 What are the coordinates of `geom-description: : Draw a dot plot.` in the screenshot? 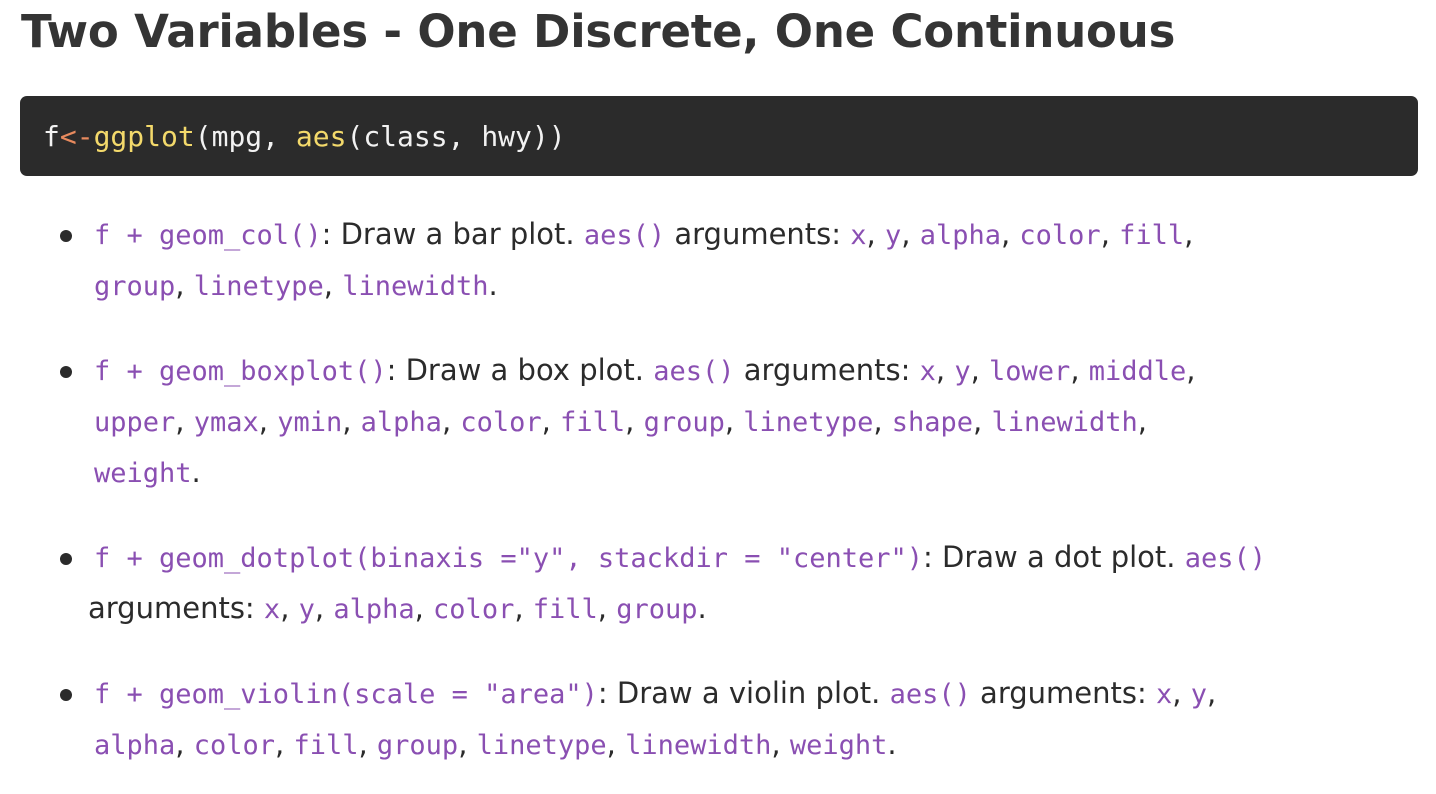 It's located at (1054, 557).